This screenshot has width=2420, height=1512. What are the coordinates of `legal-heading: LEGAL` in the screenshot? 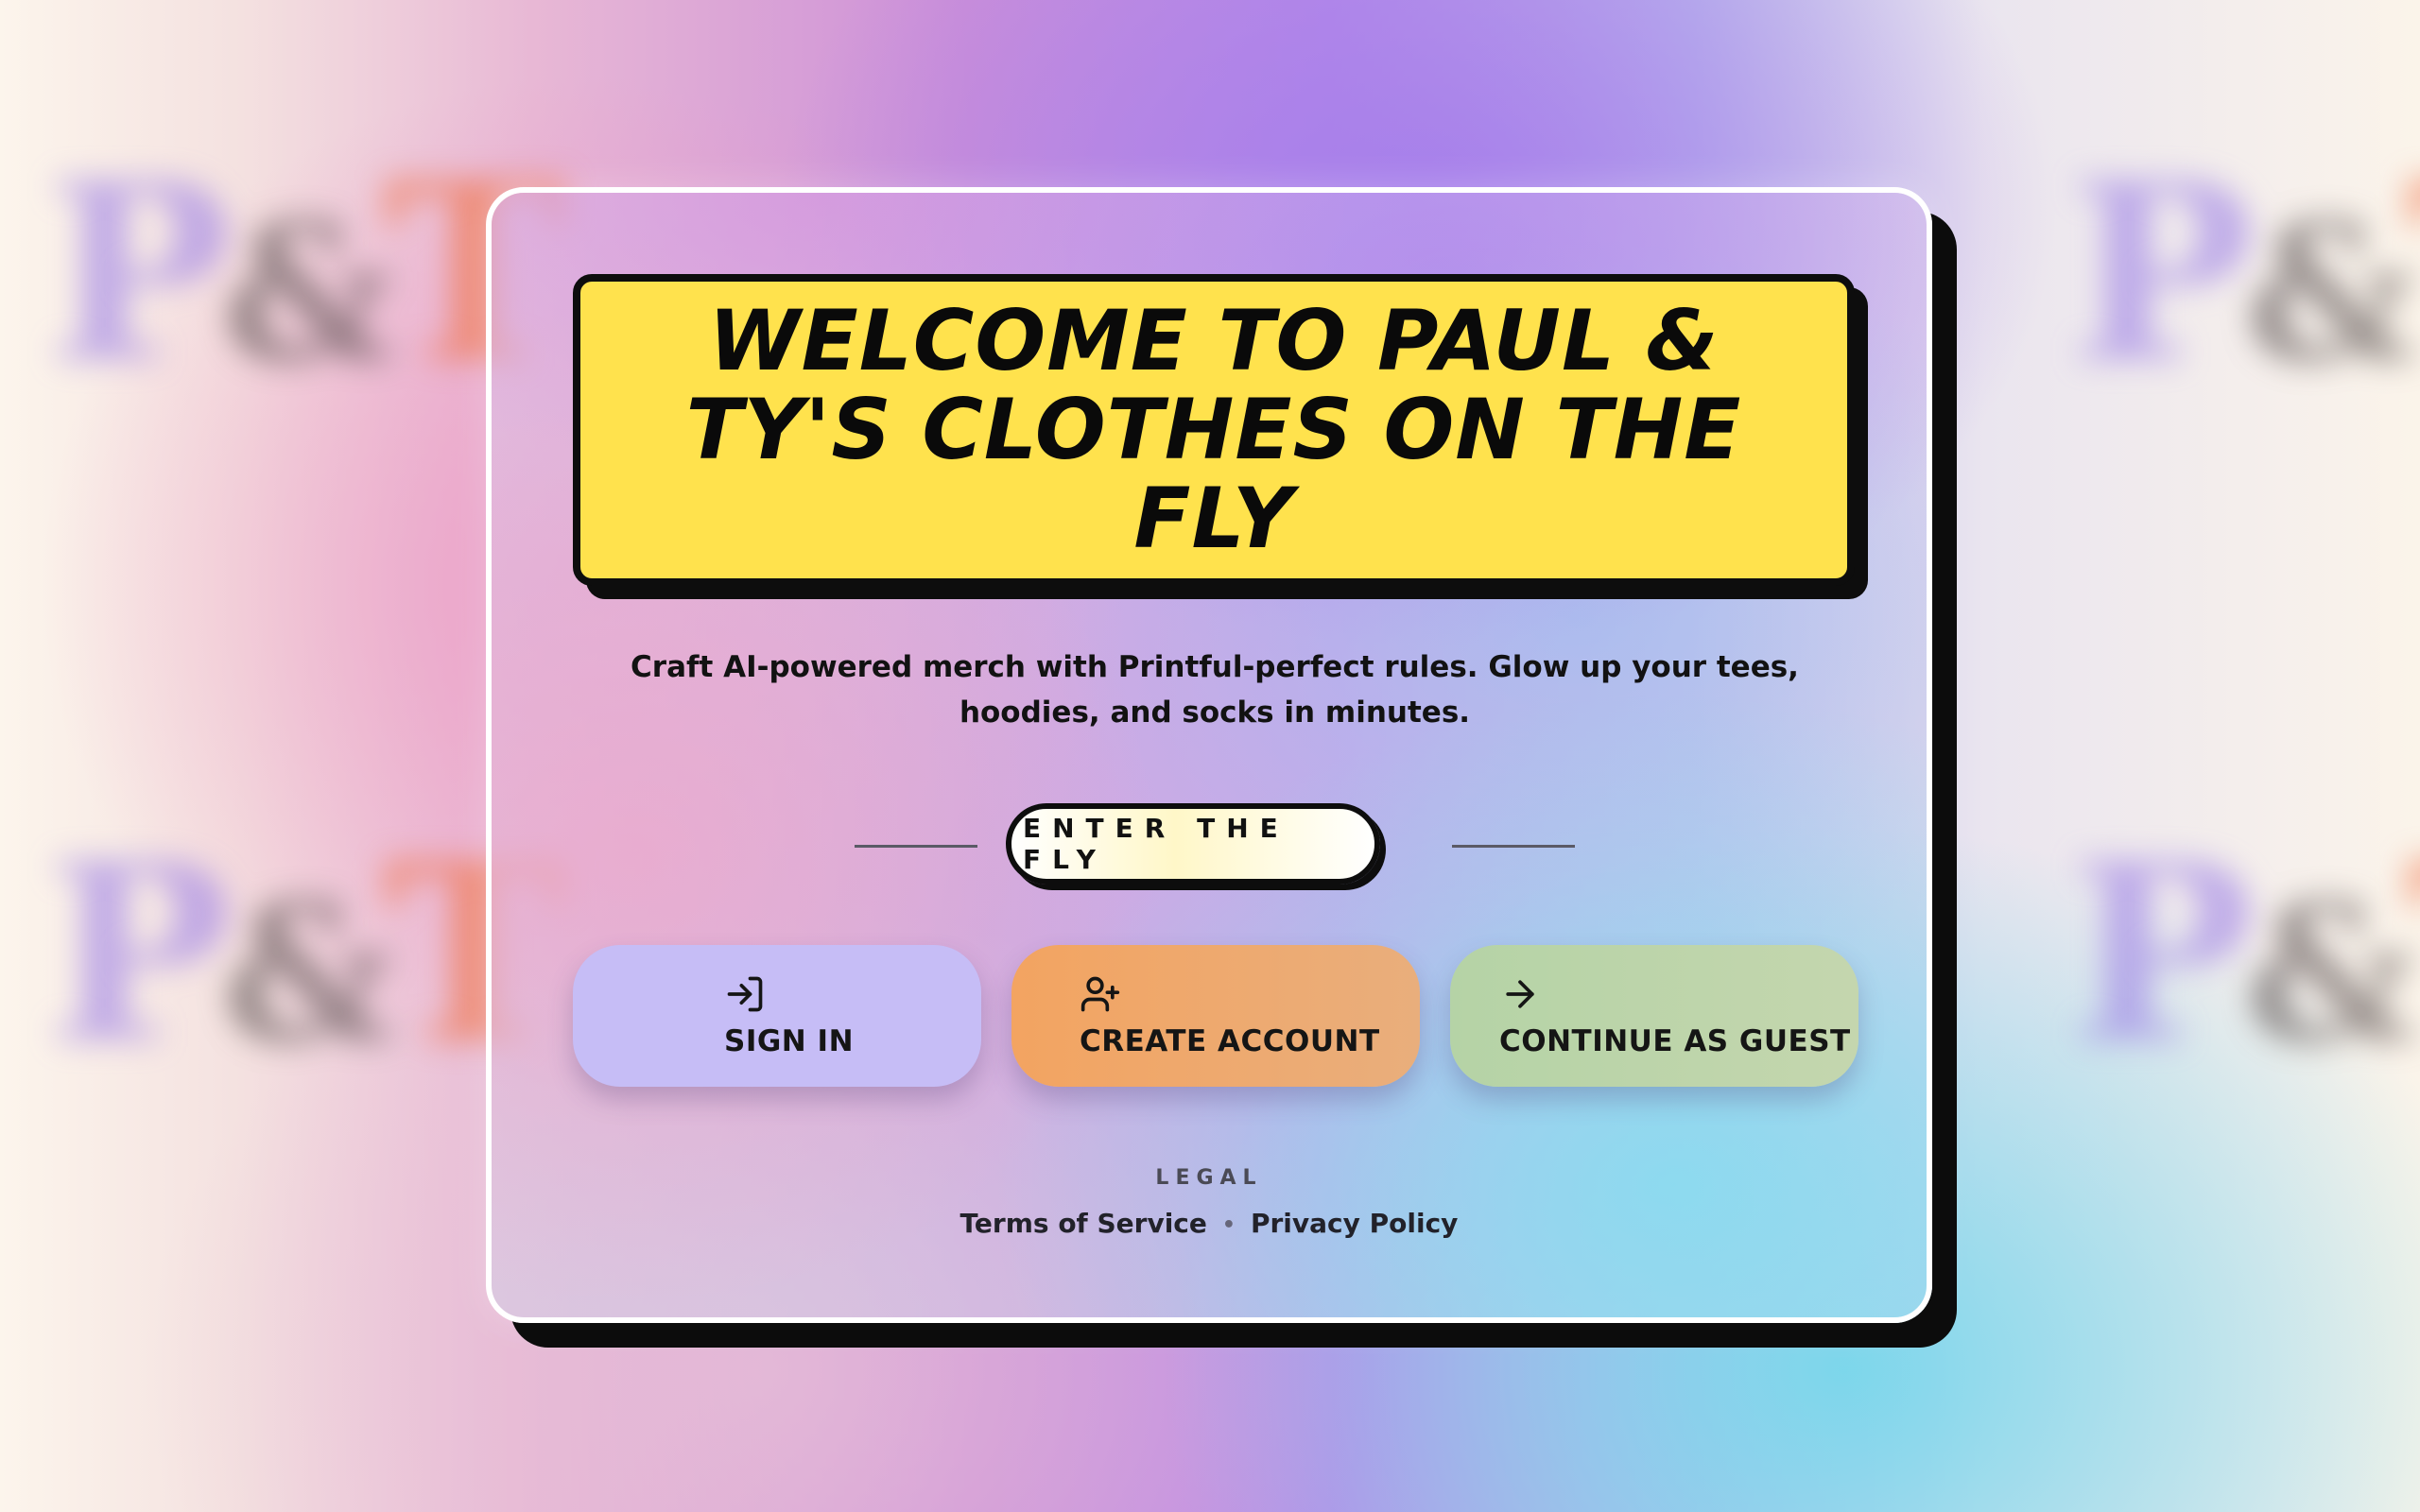 It's located at (1209, 1178).